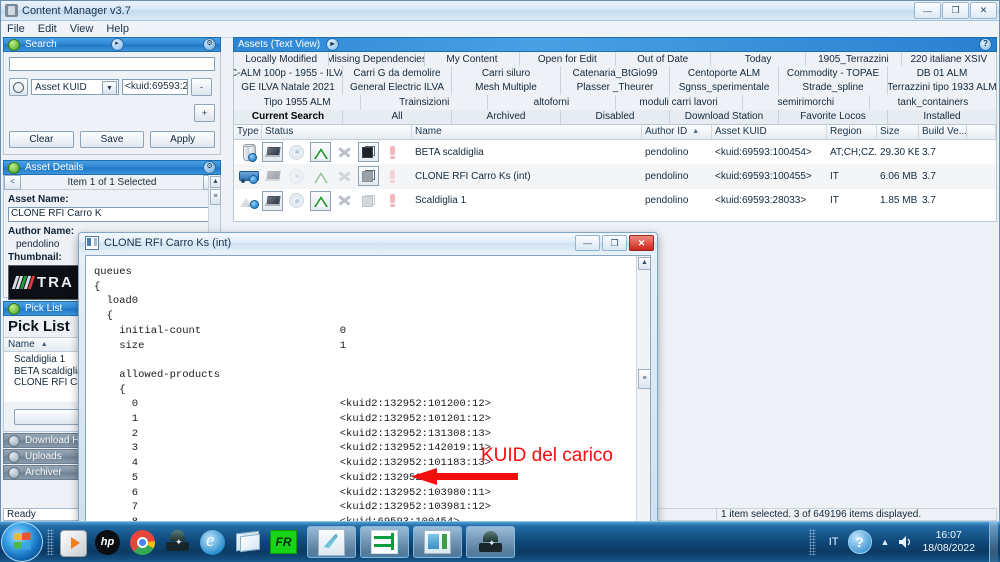  I want to click on apply-button: Apply, so click(183, 139).